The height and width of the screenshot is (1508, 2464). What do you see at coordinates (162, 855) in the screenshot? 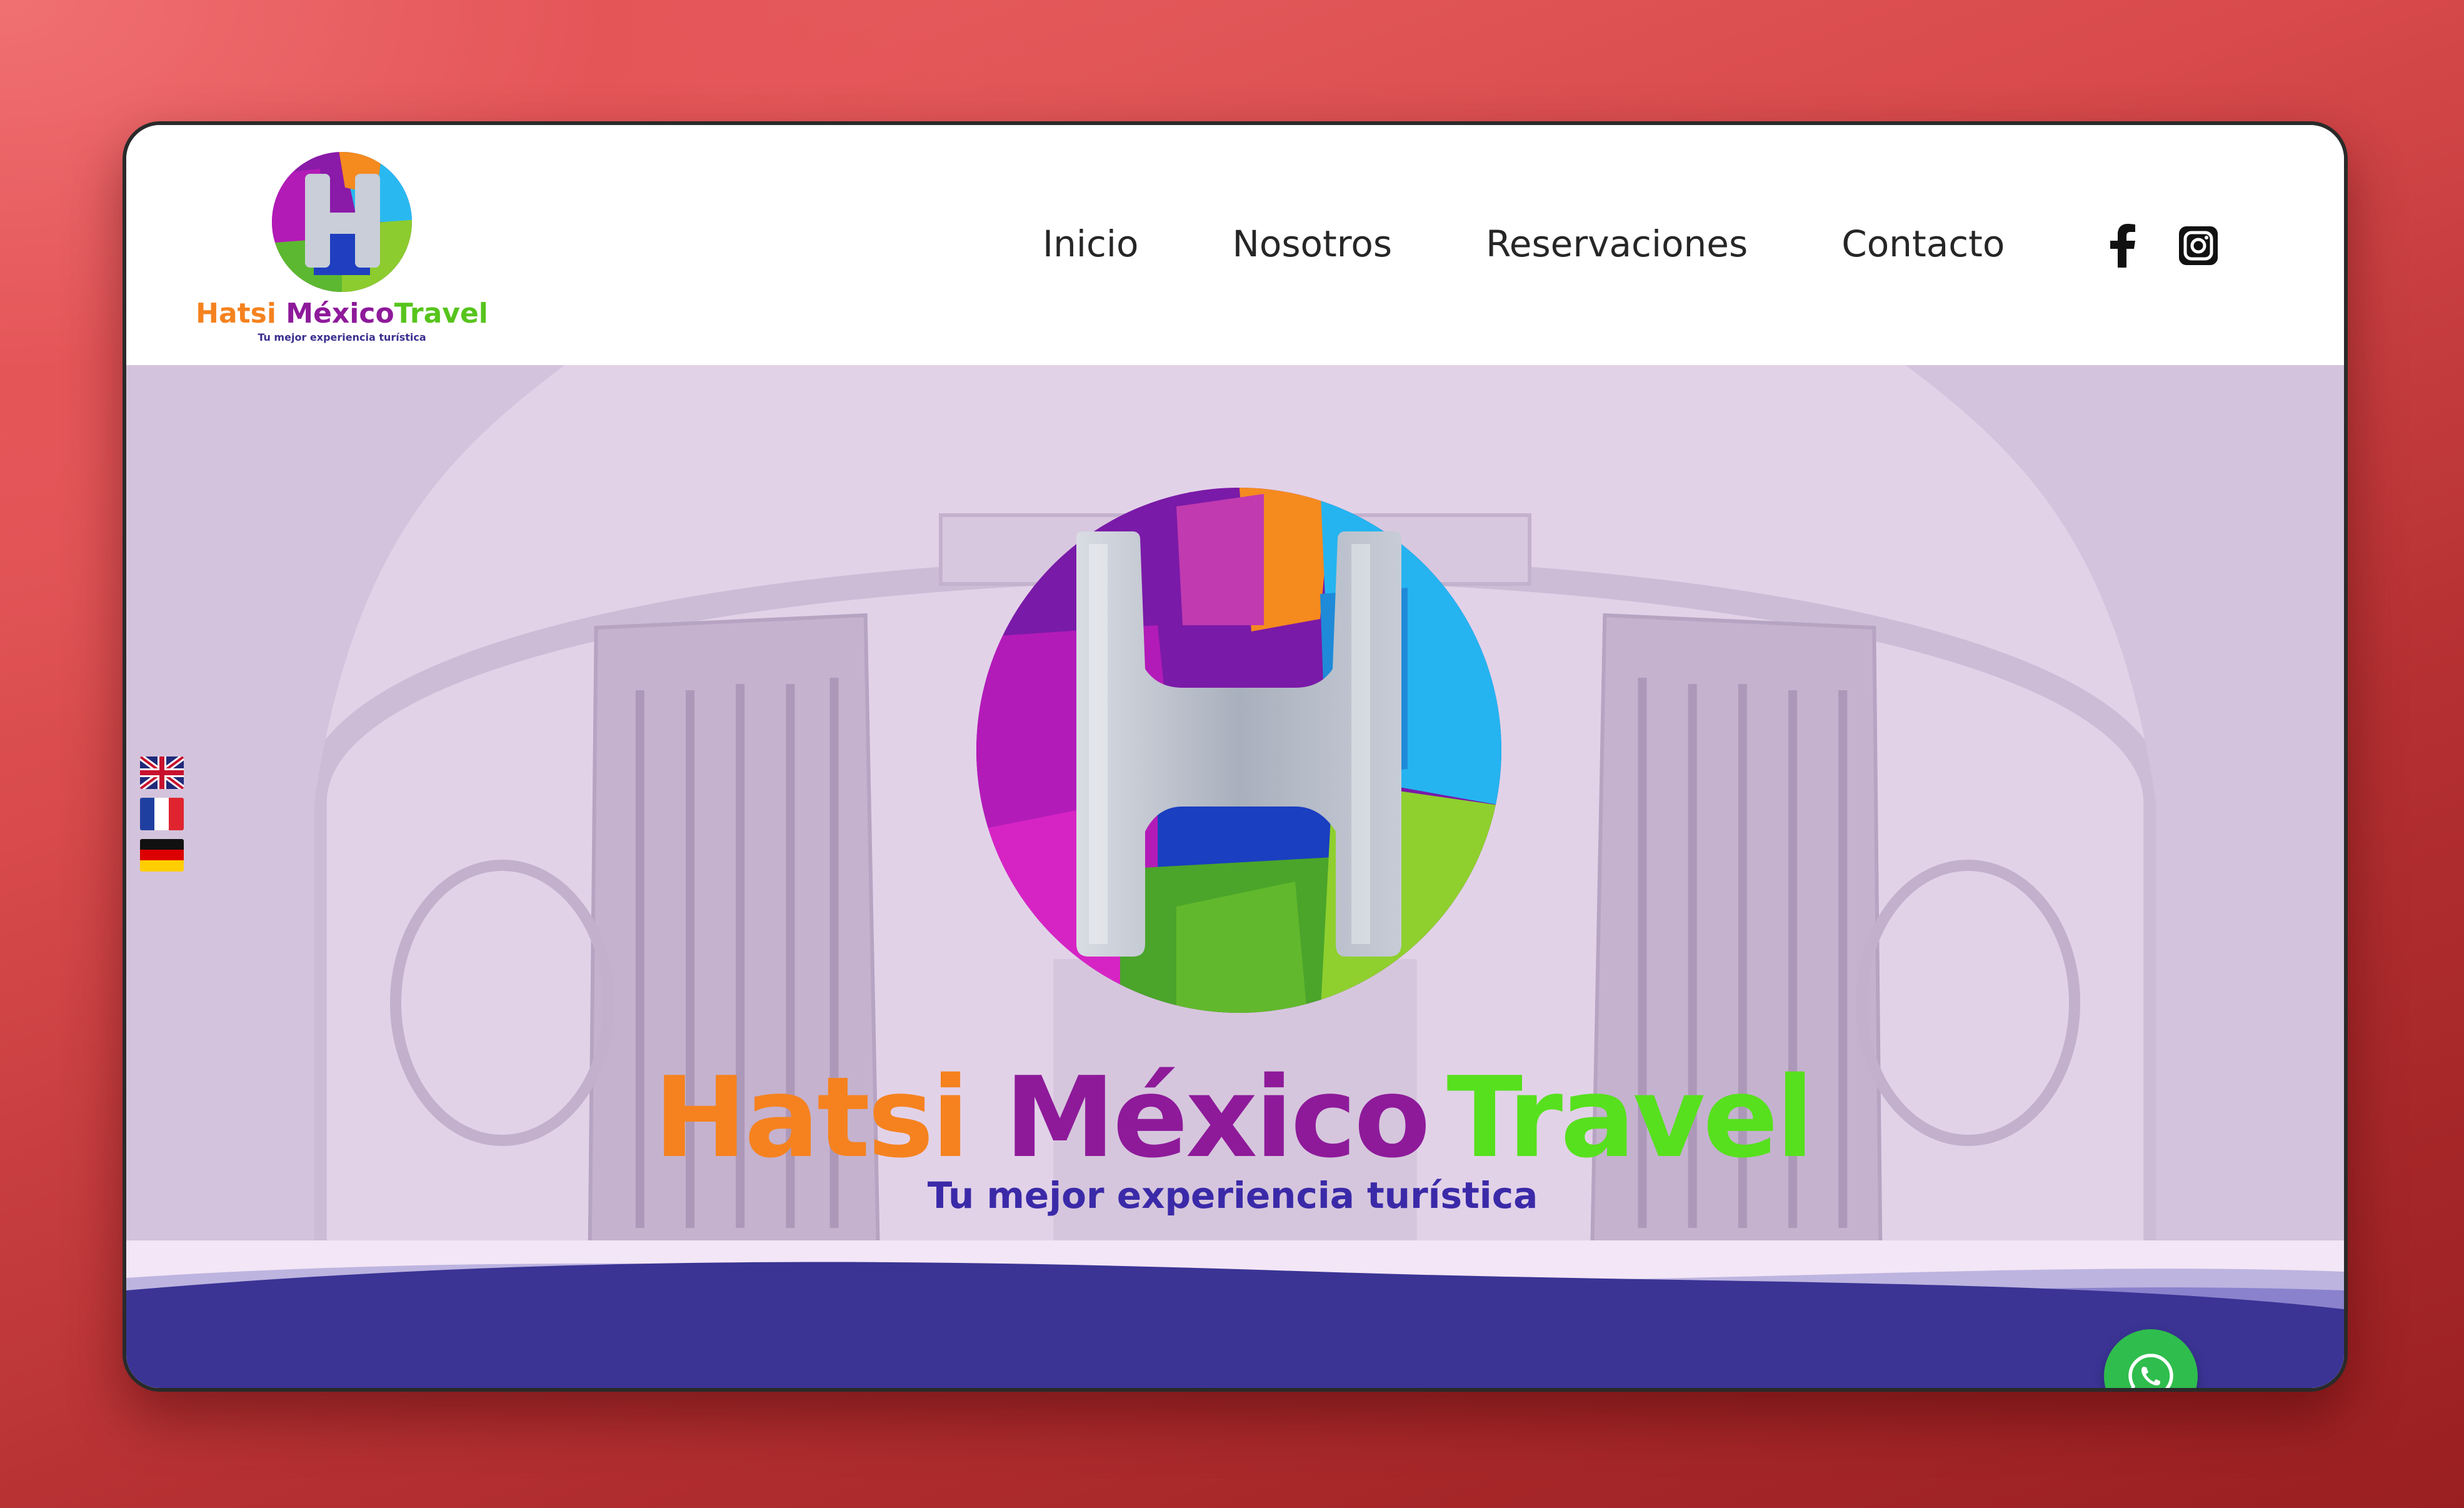
I see `german-flag-icon` at bounding box center [162, 855].